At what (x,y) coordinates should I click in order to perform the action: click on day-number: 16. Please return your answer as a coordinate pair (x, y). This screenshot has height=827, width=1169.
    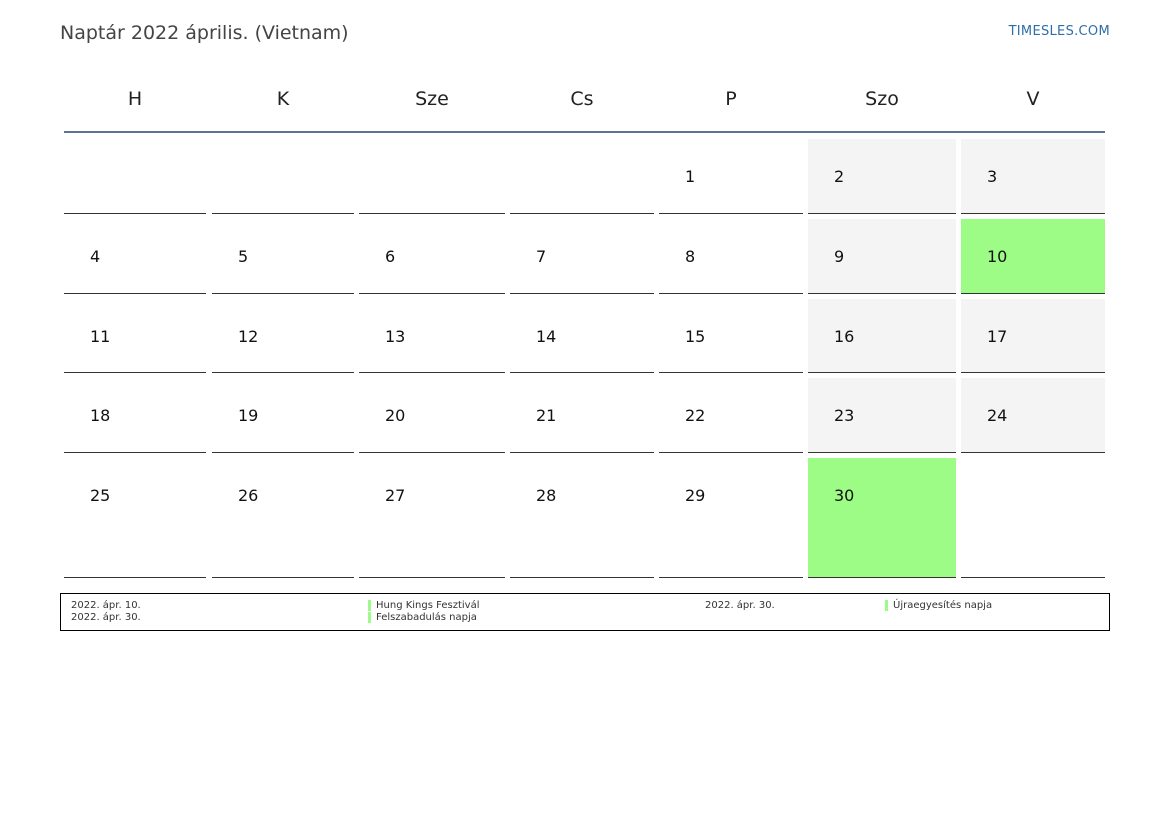
    Looking at the image, I should click on (844, 336).